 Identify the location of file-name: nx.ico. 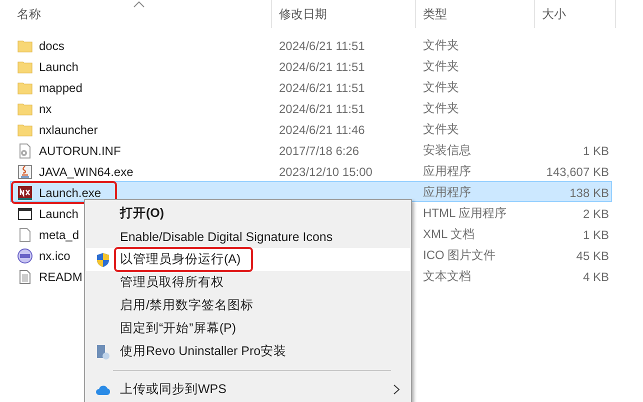
(54, 255).